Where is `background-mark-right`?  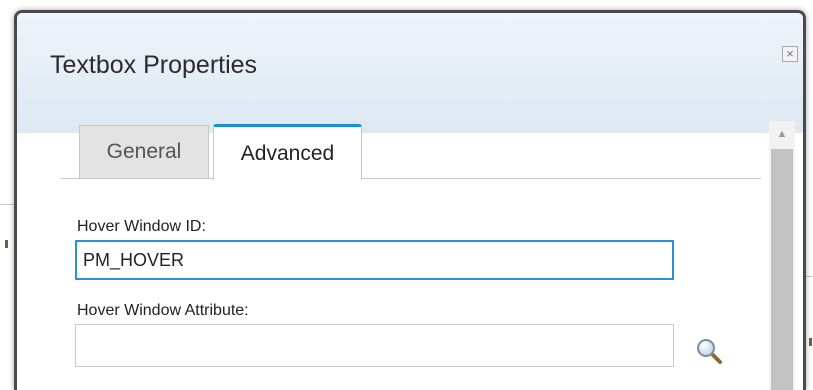
background-mark-right is located at coordinates (810, 342).